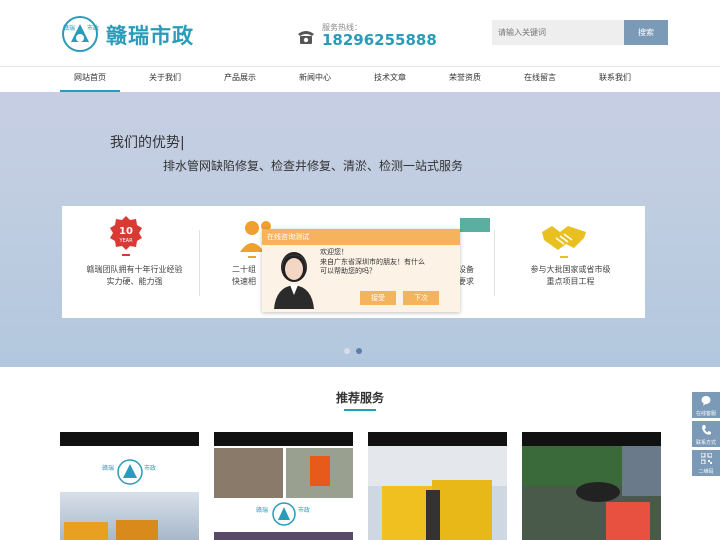  I want to click on chat-bubble-icon, so click(706, 401).